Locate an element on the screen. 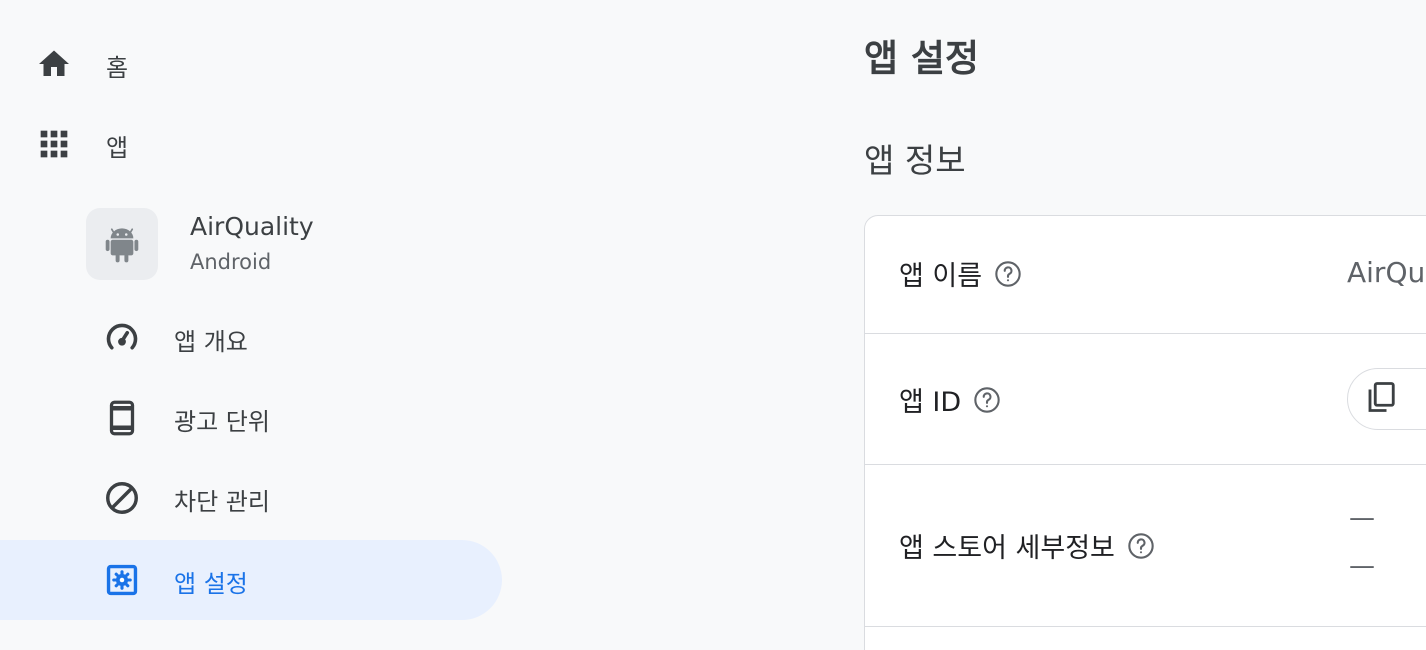 This screenshot has height=650, width=1426. section-title: 앱 정보 is located at coordinates (915, 160).